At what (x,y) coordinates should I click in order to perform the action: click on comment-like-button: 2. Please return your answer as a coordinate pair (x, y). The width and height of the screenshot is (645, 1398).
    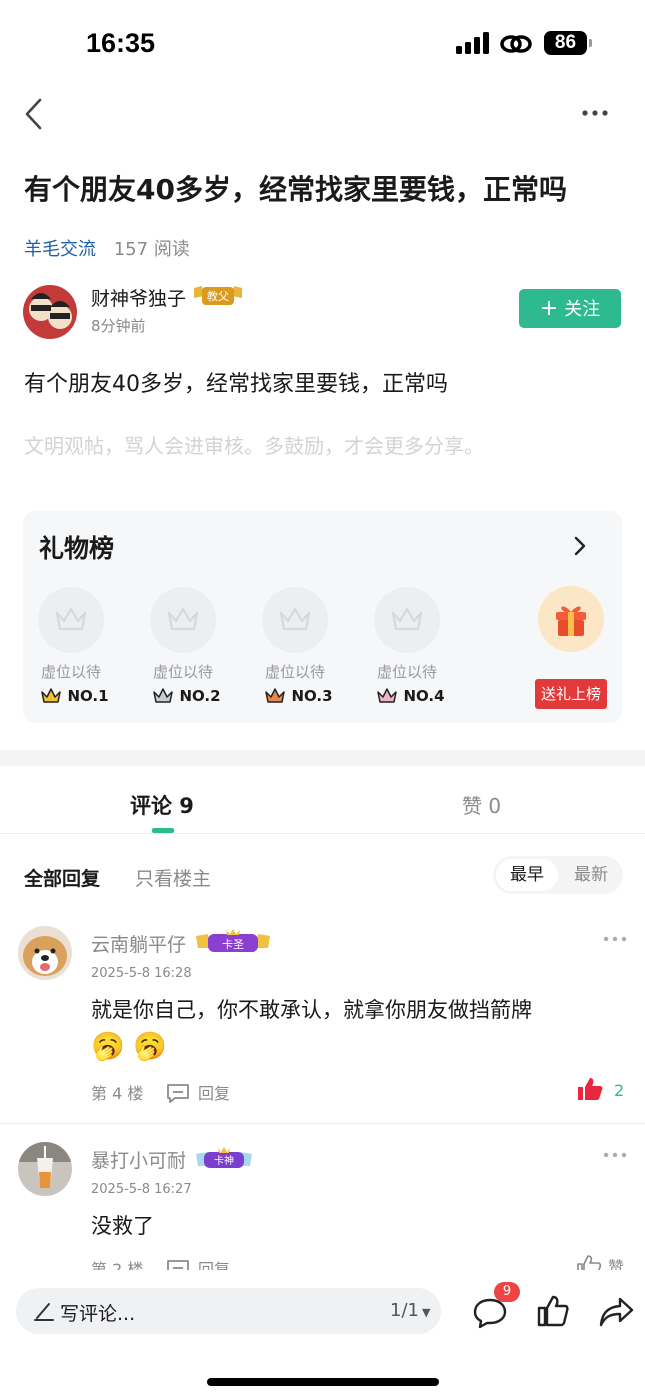
    Looking at the image, I should click on (600, 1089).